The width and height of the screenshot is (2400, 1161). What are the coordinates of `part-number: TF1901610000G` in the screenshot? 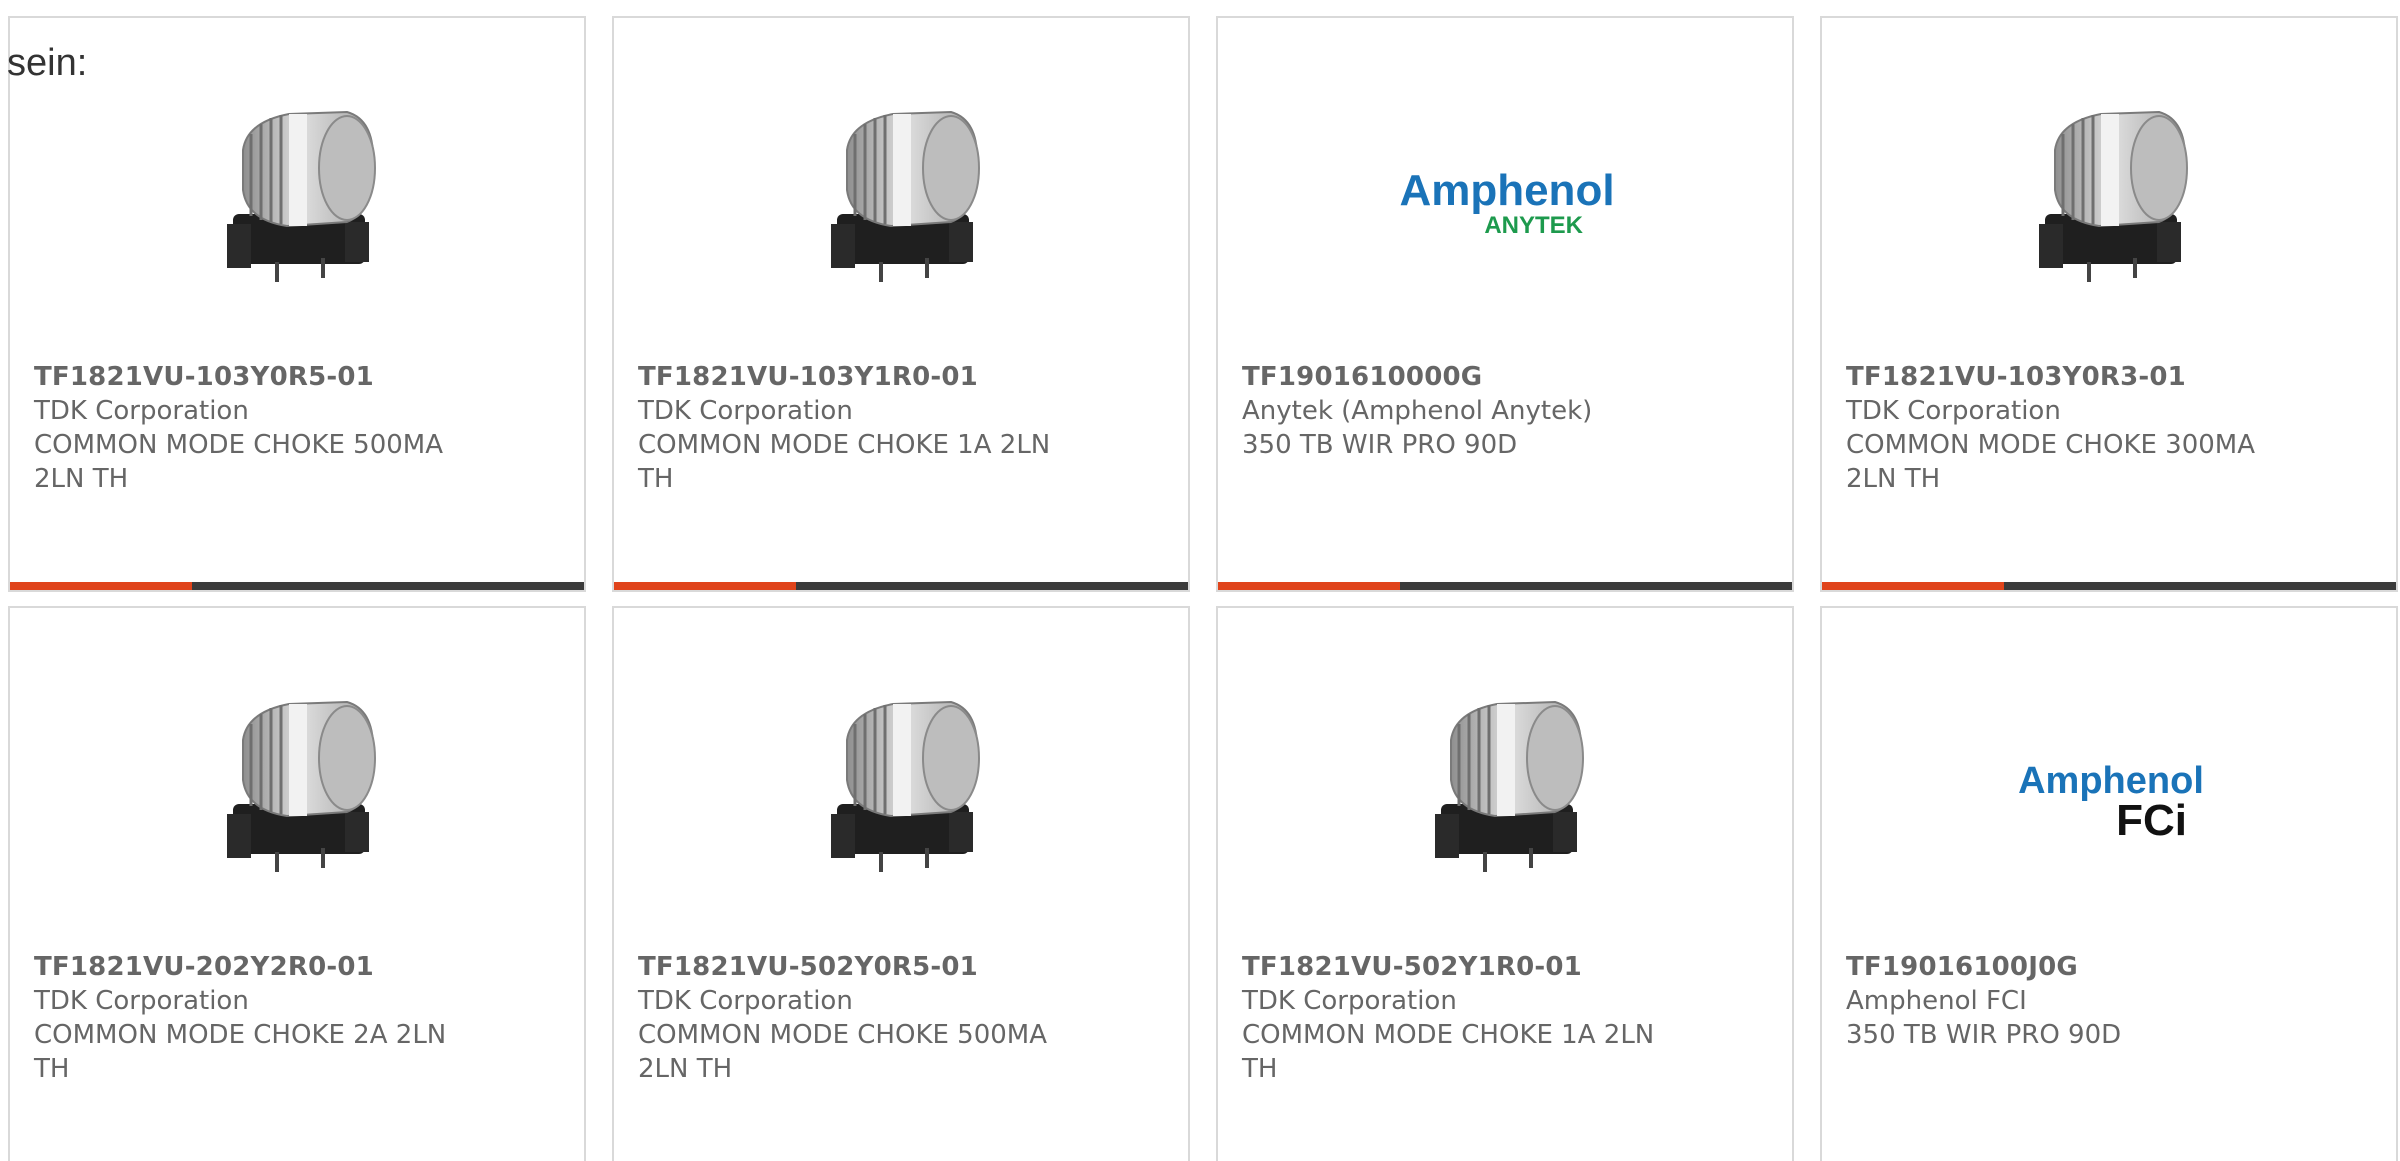 It's located at (1457, 377).